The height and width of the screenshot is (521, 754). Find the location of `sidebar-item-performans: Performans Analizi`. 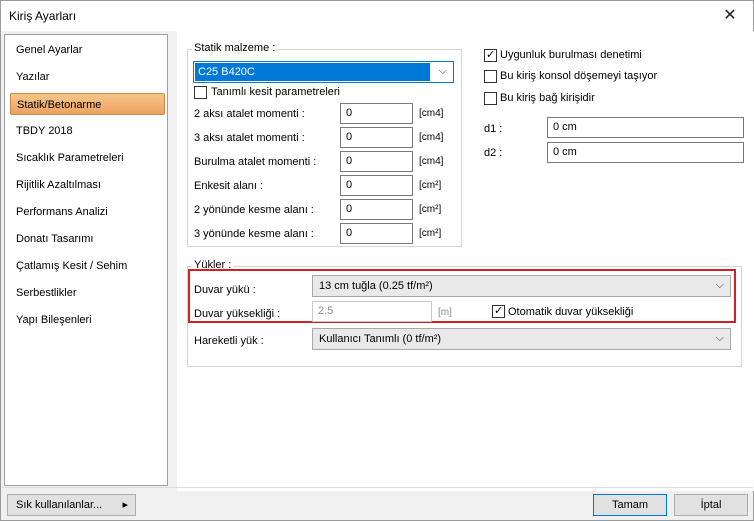

sidebar-item-performans: Performans Analizi is located at coordinates (87, 212).